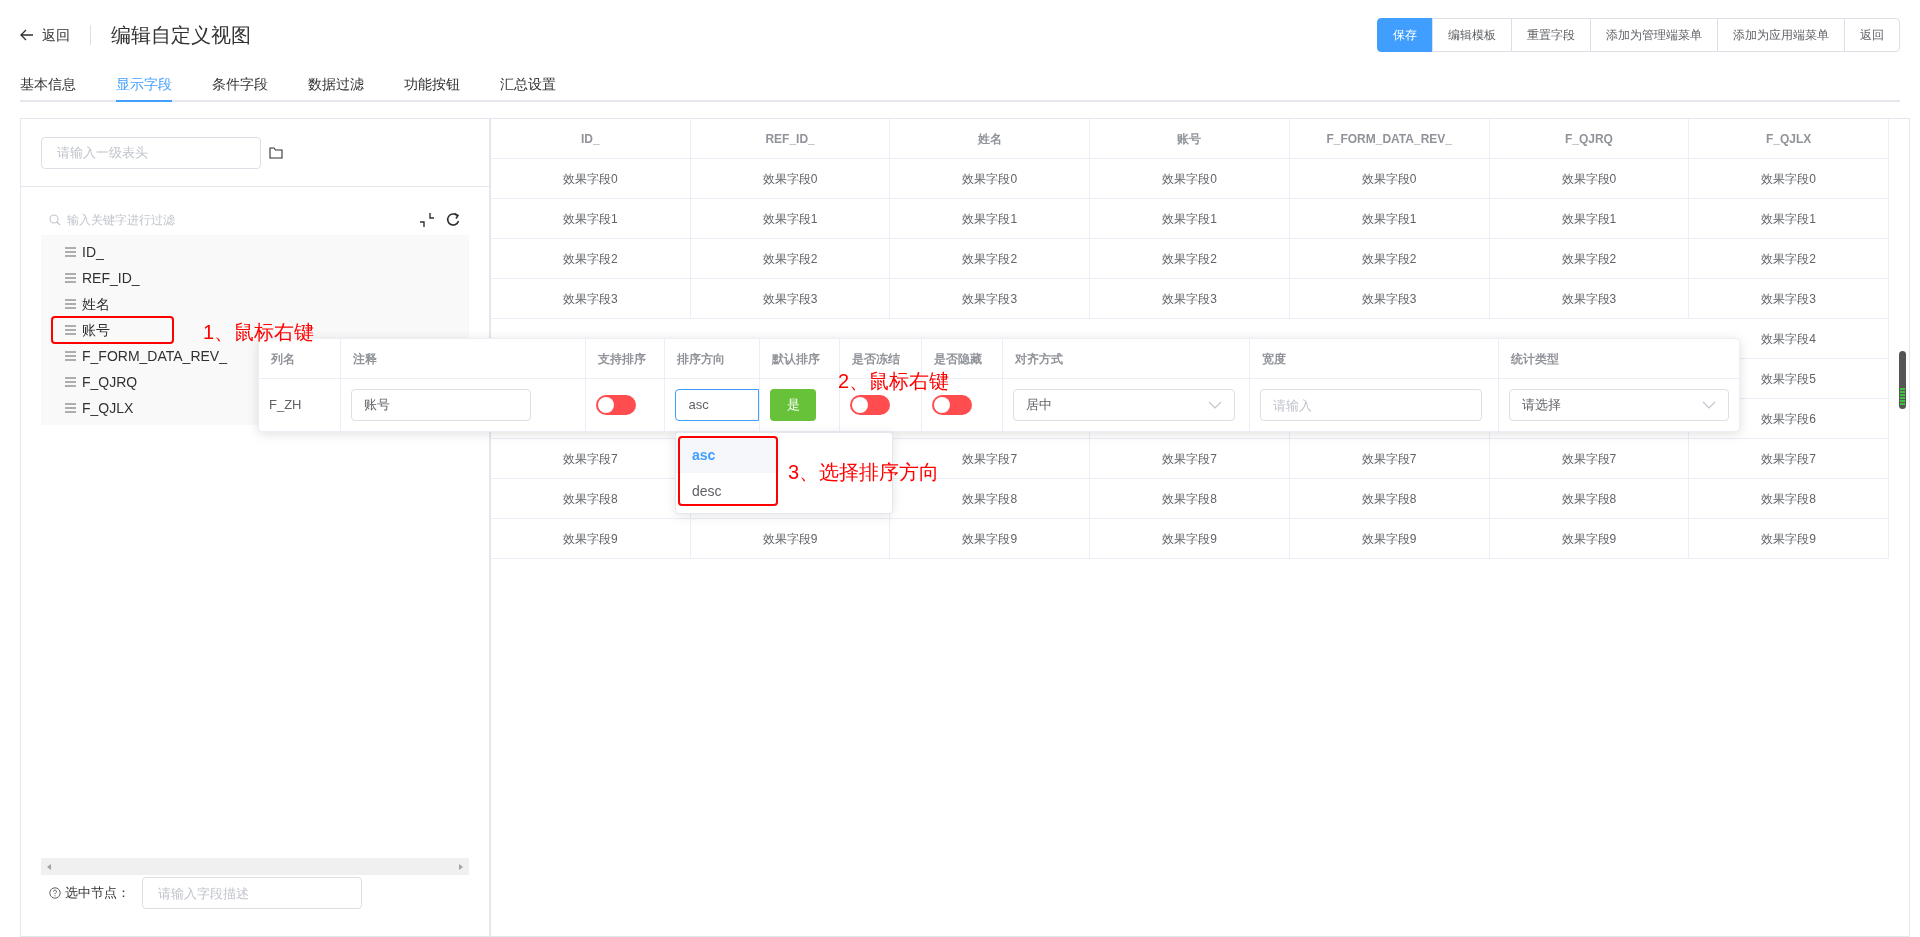  What do you see at coordinates (1872, 35) in the screenshot?
I see `toolbar-button: 返回` at bounding box center [1872, 35].